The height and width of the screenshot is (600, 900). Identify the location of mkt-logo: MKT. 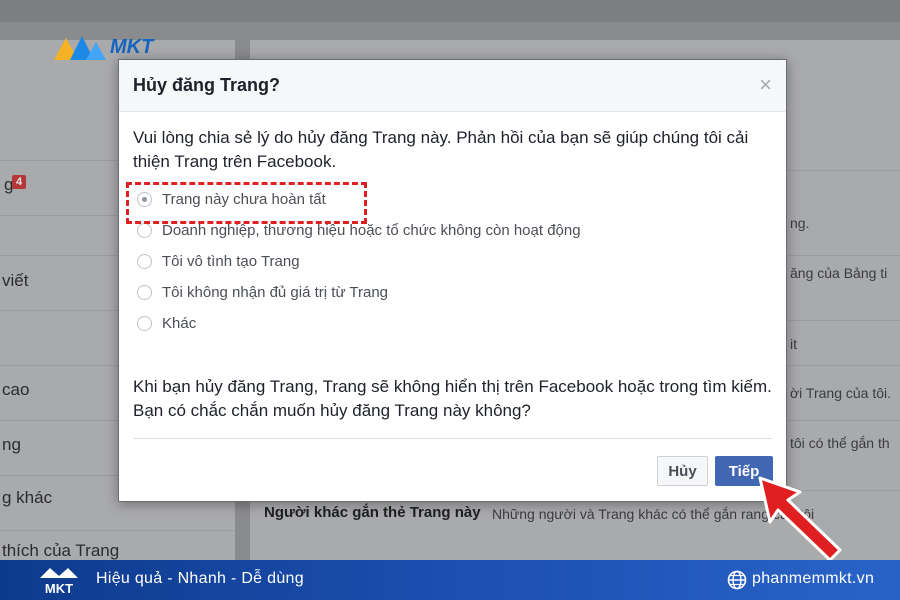
(112, 48).